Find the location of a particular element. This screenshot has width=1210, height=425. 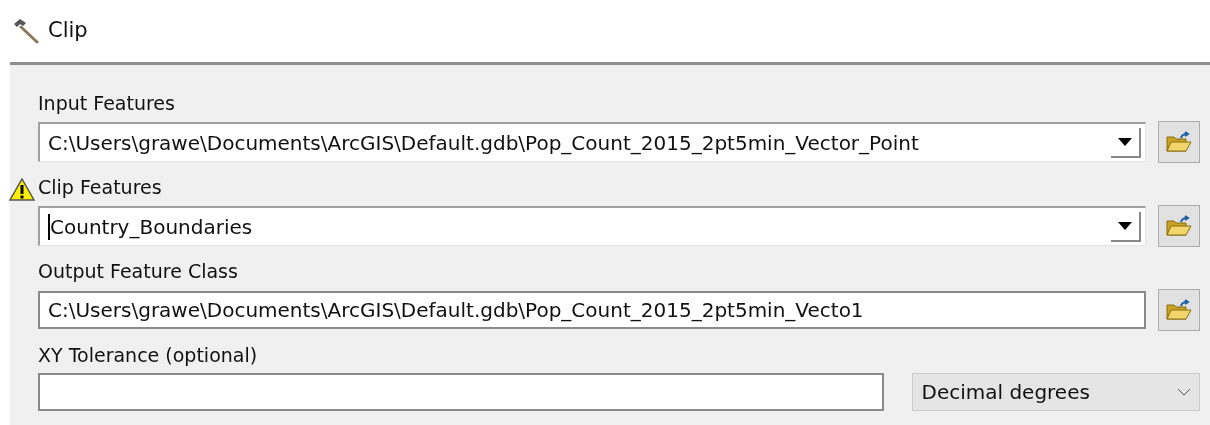

input-field is located at coordinates (461, 392).